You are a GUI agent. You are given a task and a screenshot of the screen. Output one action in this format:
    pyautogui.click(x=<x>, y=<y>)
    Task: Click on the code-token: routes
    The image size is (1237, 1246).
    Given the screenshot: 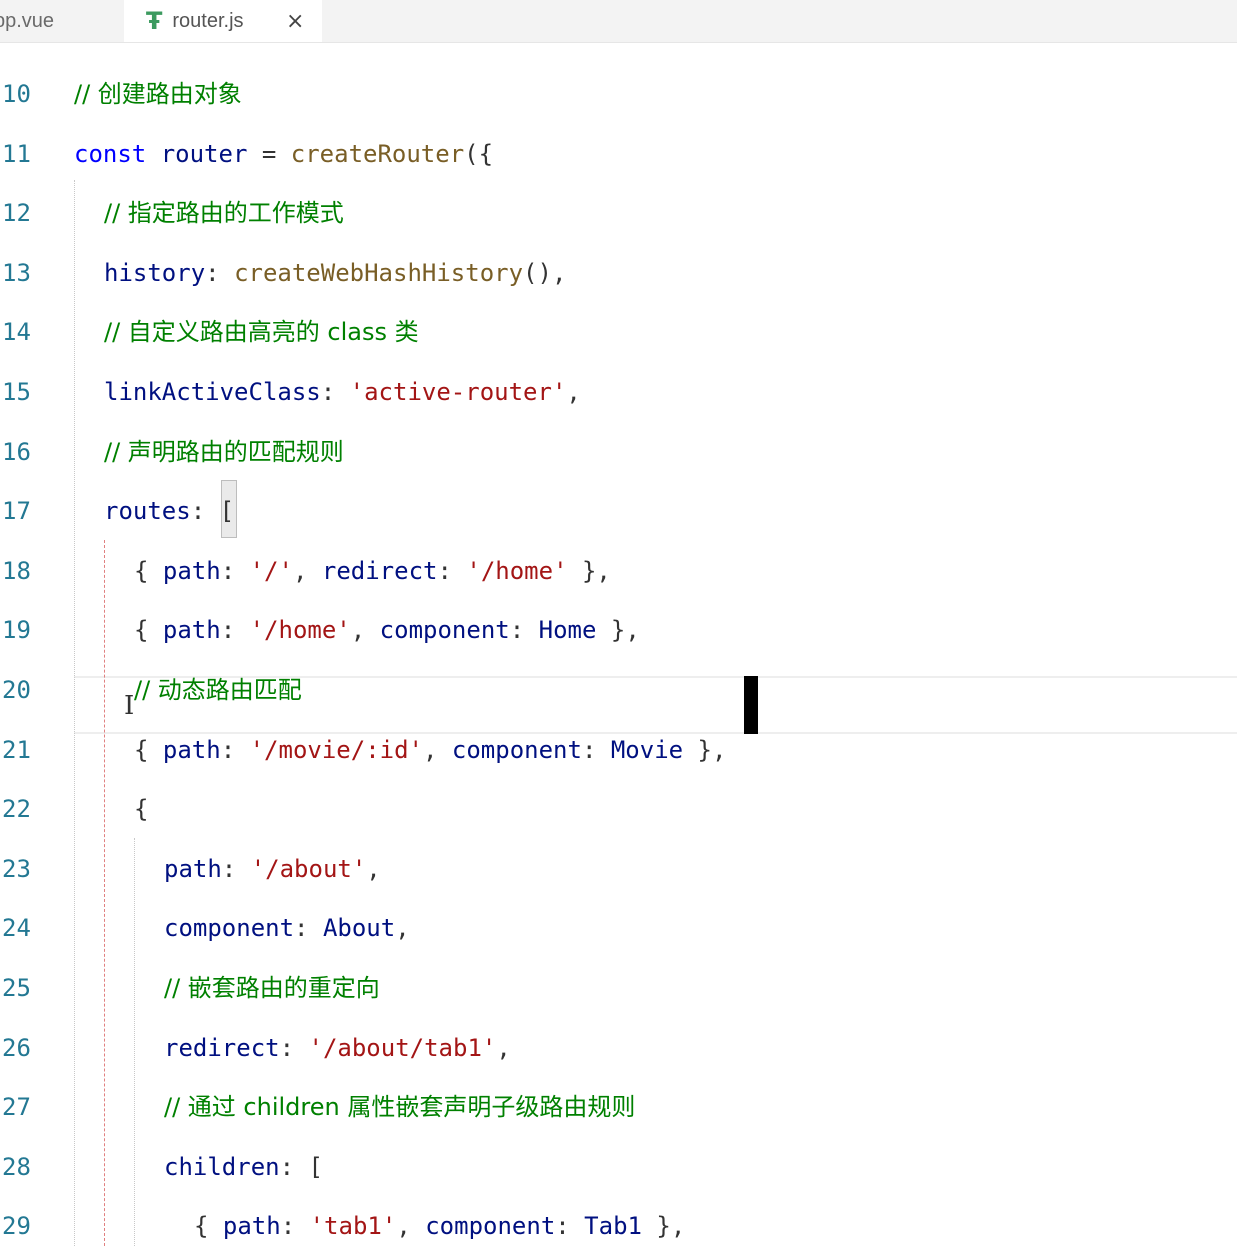 What is the action you would take?
    pyautogui.click(x=147, y=511)
    